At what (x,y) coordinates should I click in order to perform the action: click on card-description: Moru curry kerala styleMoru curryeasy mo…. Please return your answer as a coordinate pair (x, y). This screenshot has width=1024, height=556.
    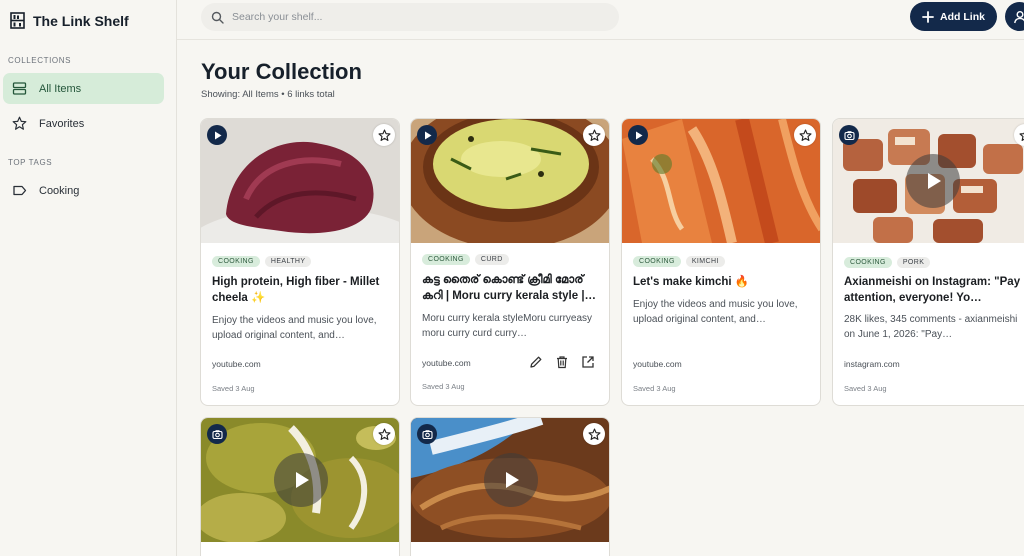
    Looking at the image, I should click on (507, 326).